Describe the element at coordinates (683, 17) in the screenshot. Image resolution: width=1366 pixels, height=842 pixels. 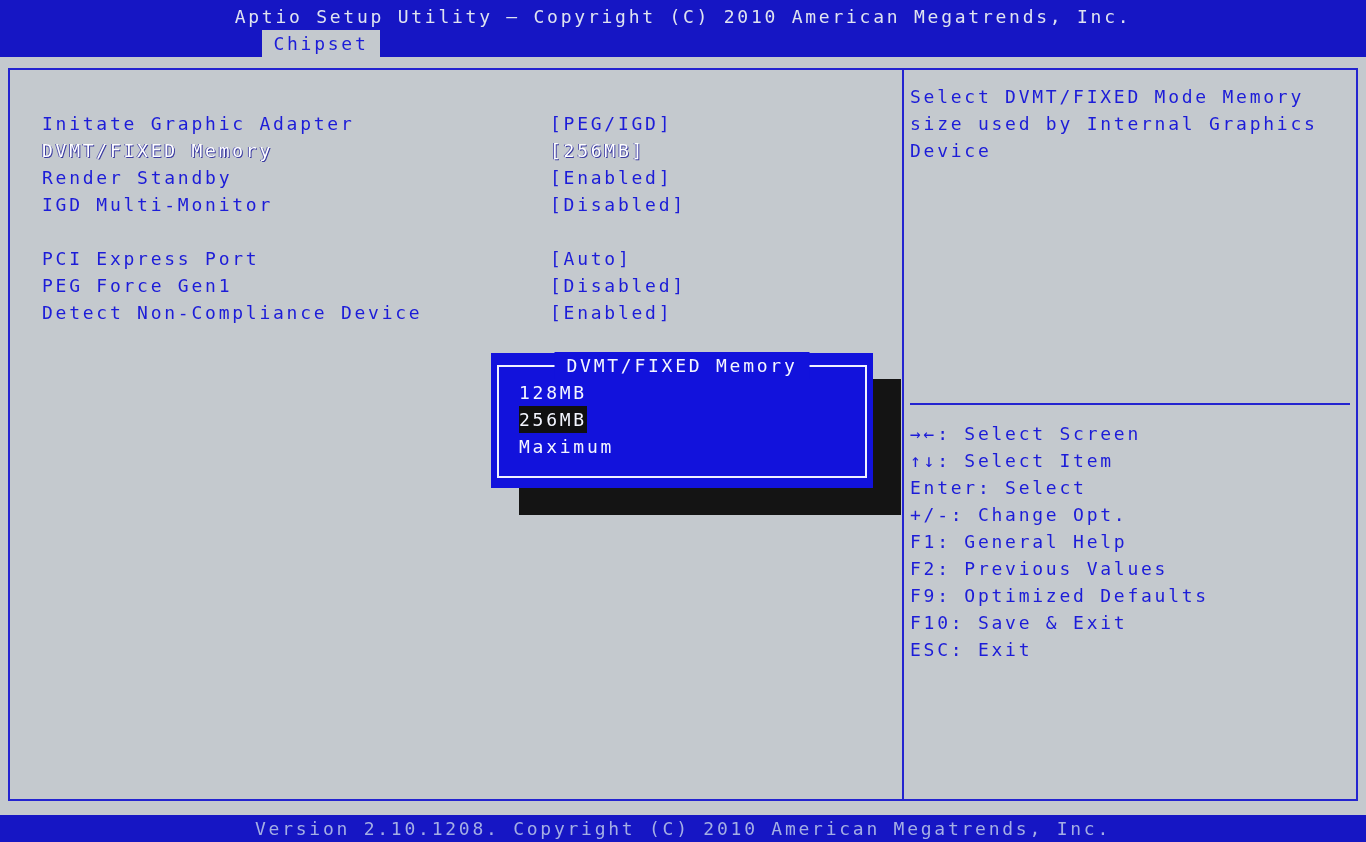
I see `window-title: Aptio Setup Utility – Copyright (C) 2010 American Megatrends, Inc.` at that location.